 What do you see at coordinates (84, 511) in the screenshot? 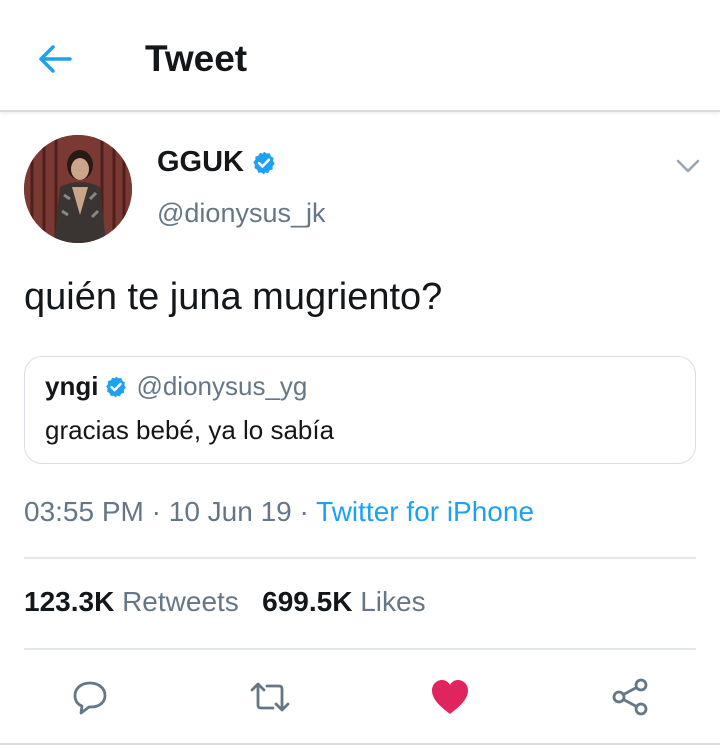
I see `tweet-time: 03:55 PM` at bounding box center [84, 511].